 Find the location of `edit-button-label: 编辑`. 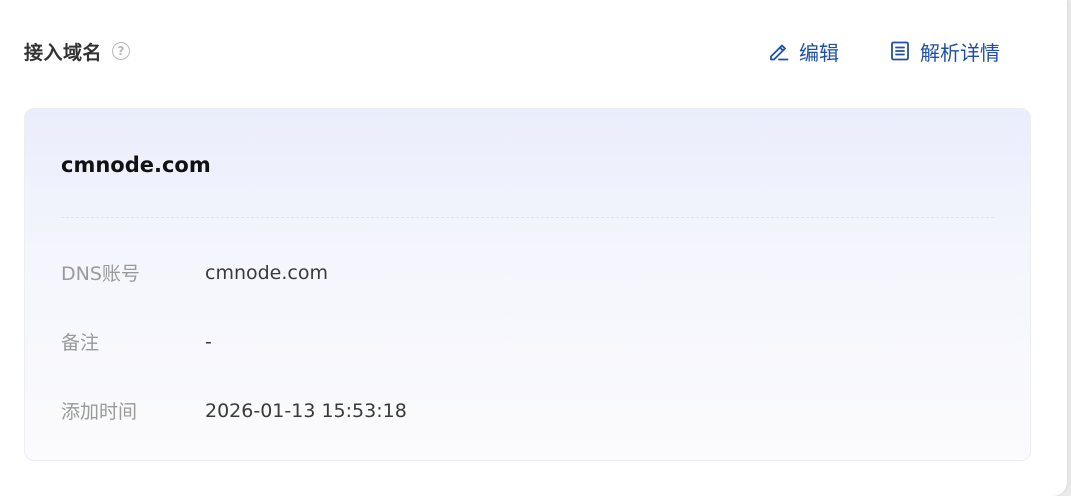

edit-button-label: 编辑 is located at coordinates (819, 52).